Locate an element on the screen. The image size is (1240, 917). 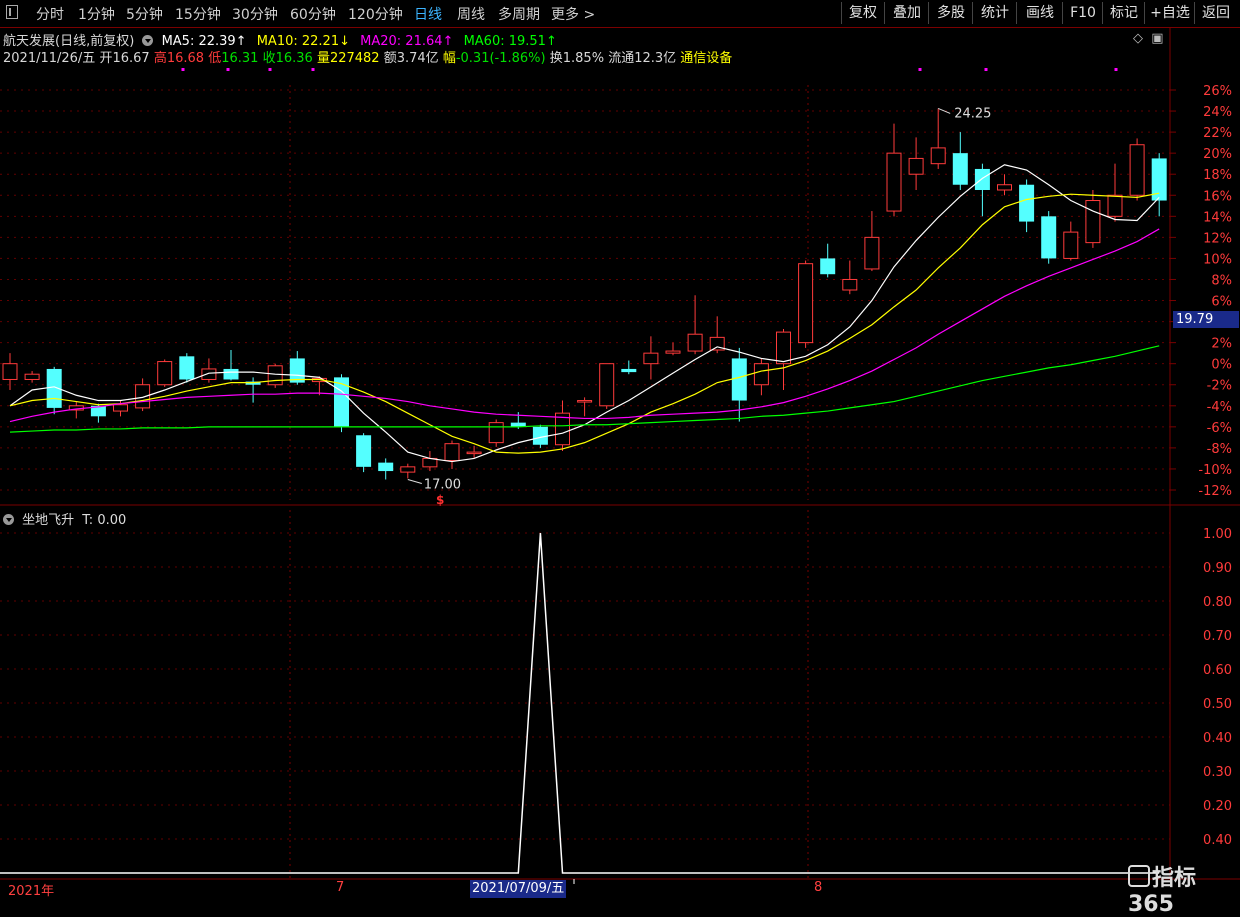
toolbar-period-1: 1分钟 is located at coordinates (96, 14).